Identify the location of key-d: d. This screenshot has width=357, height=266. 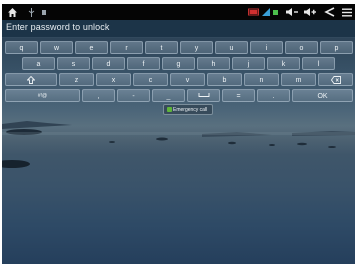
(108, 63).